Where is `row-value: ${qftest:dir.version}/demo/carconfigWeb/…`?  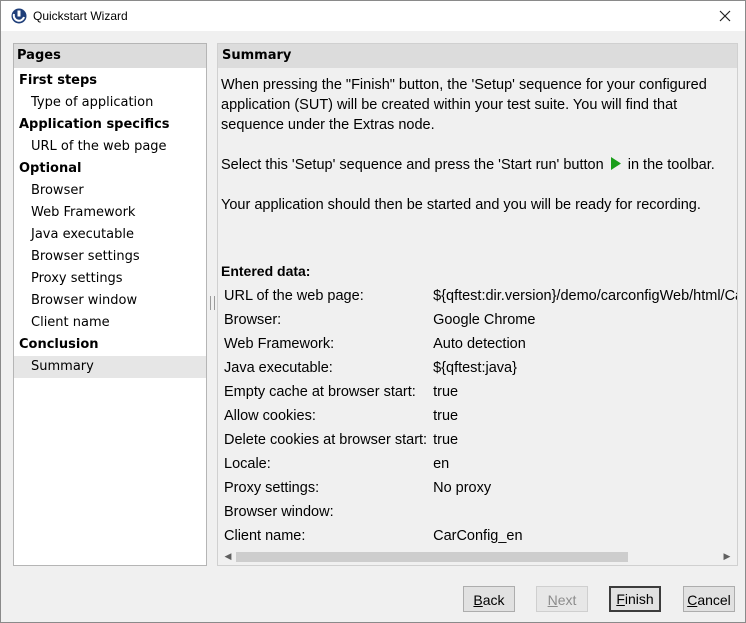 row-value: ${qftest:dir.version}/demo/carconfigWeb/… is located at coordinates (585, 296).